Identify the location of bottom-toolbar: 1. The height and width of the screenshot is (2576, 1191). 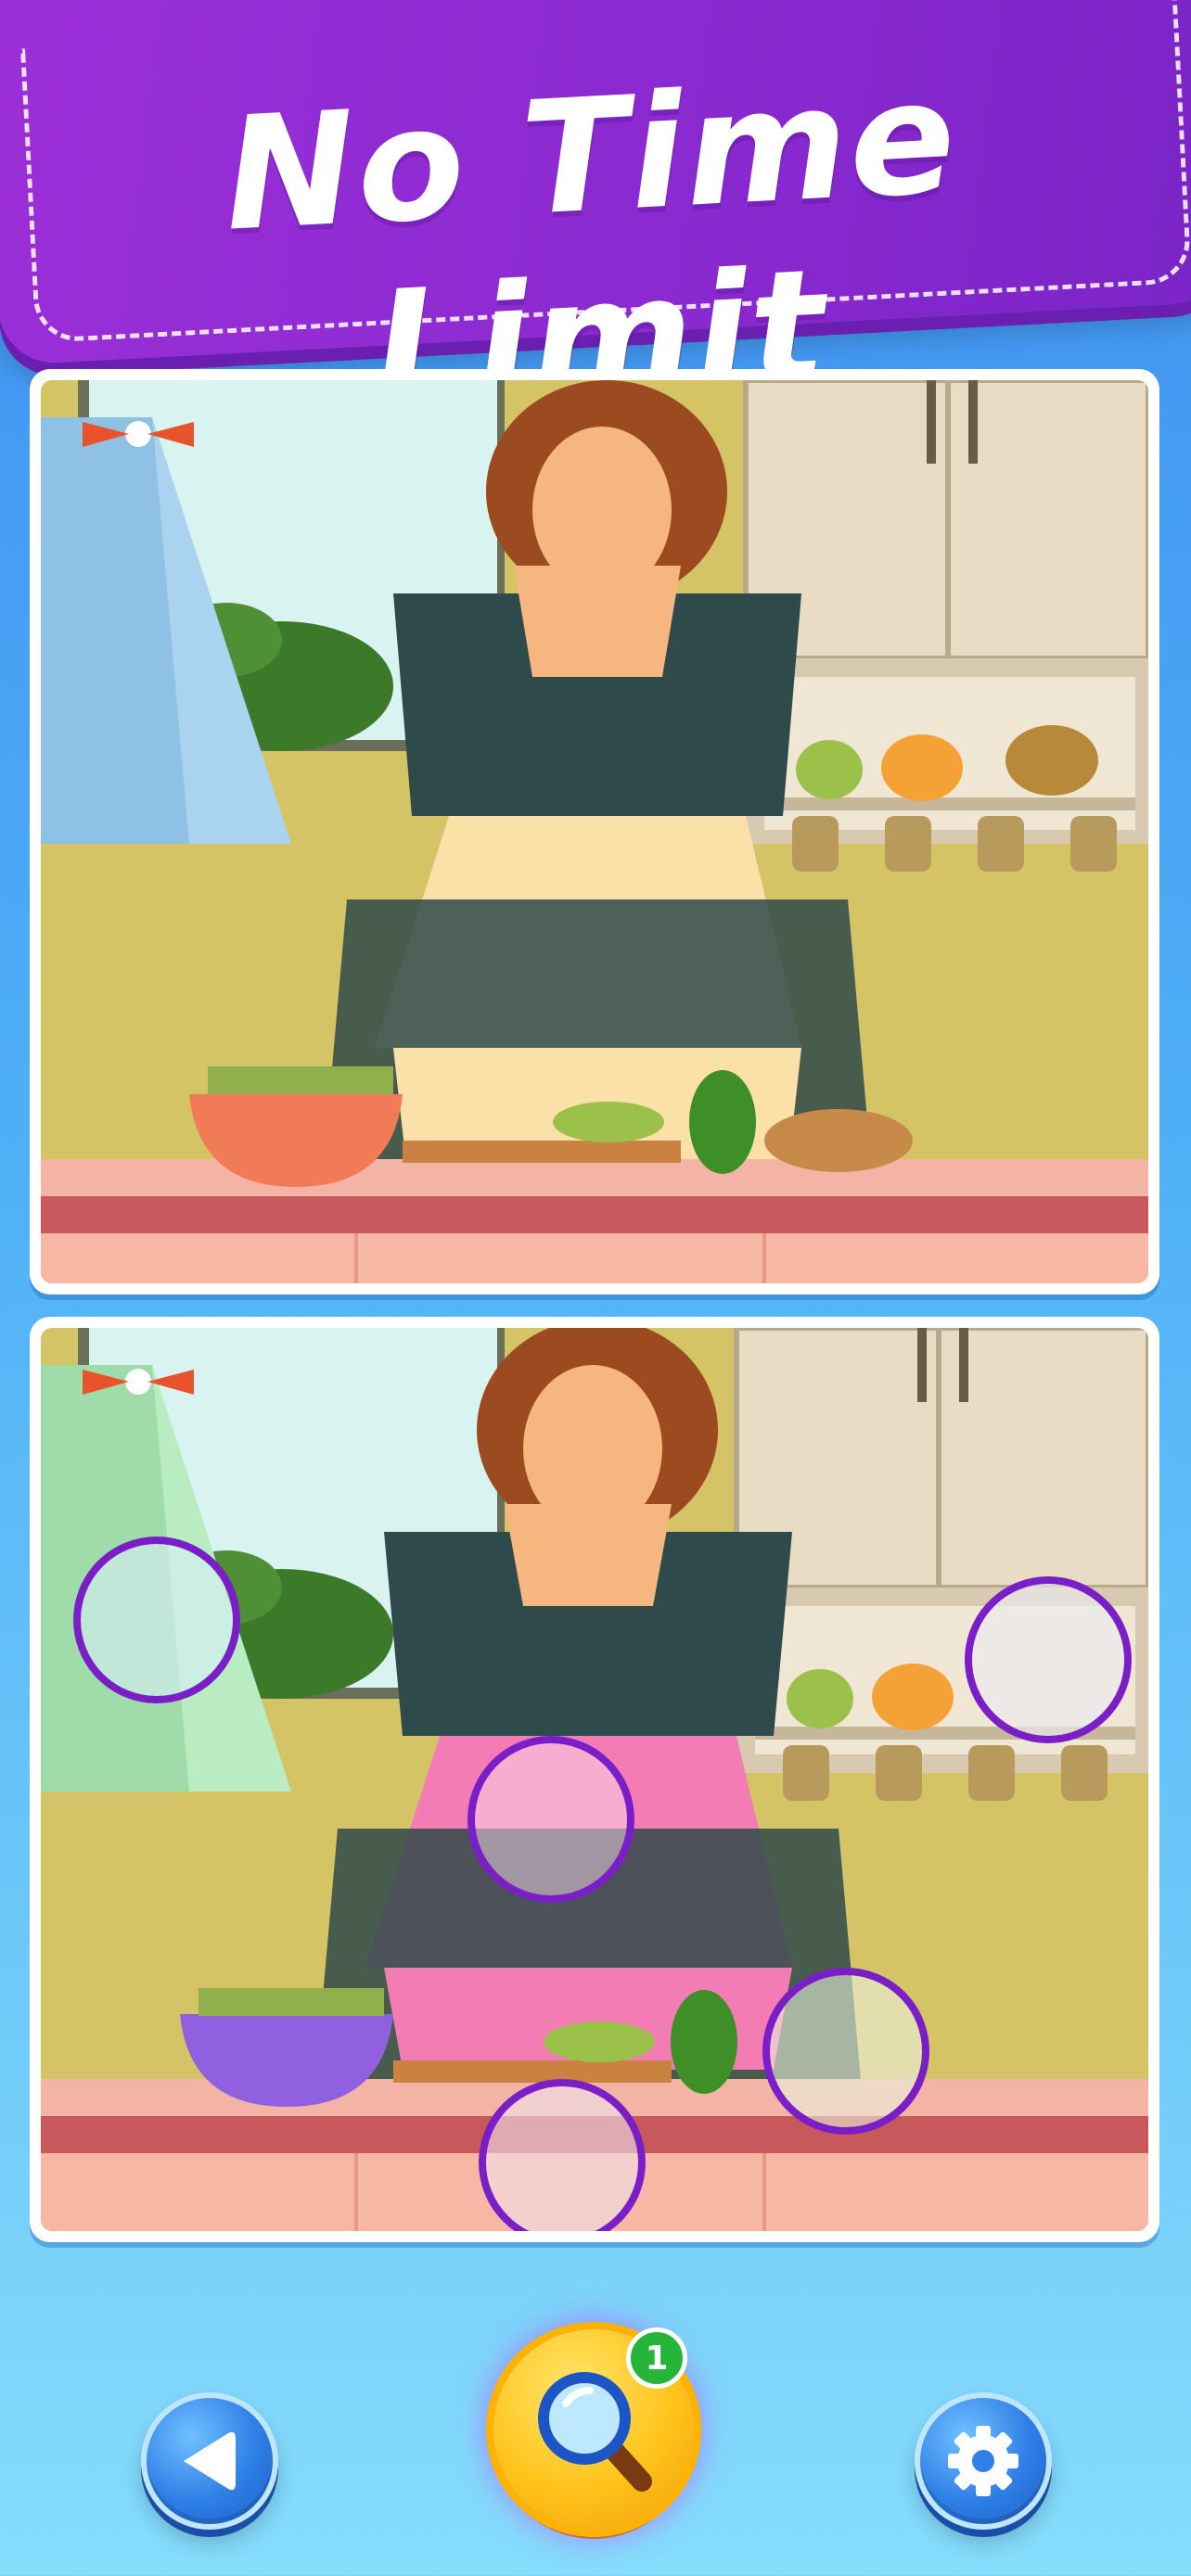
(595, 2424).